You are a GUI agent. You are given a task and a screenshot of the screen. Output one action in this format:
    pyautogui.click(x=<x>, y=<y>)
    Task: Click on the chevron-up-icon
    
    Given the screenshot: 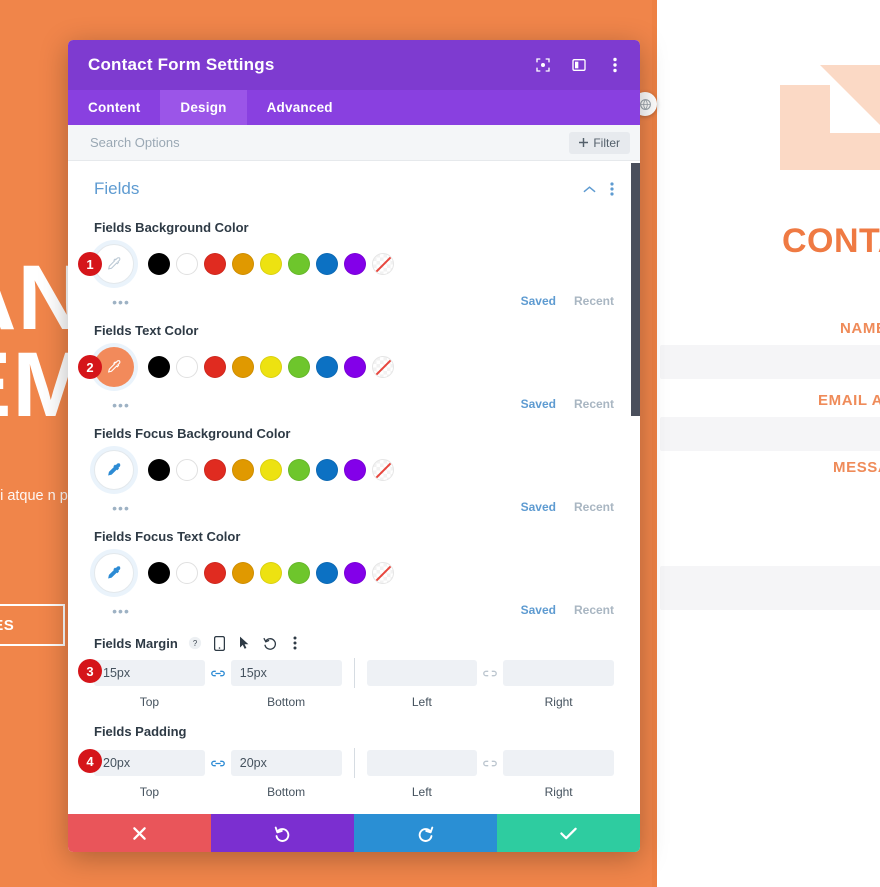 What is the action you would take?
    pyautogui.click(x=589, y=189)
    